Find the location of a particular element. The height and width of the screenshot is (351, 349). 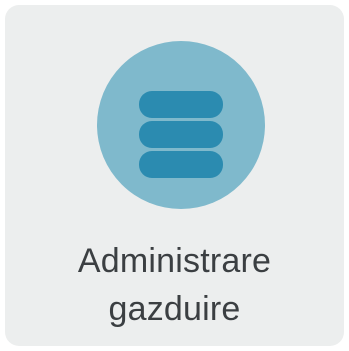

database-icon is located at coordinates (181, 134).